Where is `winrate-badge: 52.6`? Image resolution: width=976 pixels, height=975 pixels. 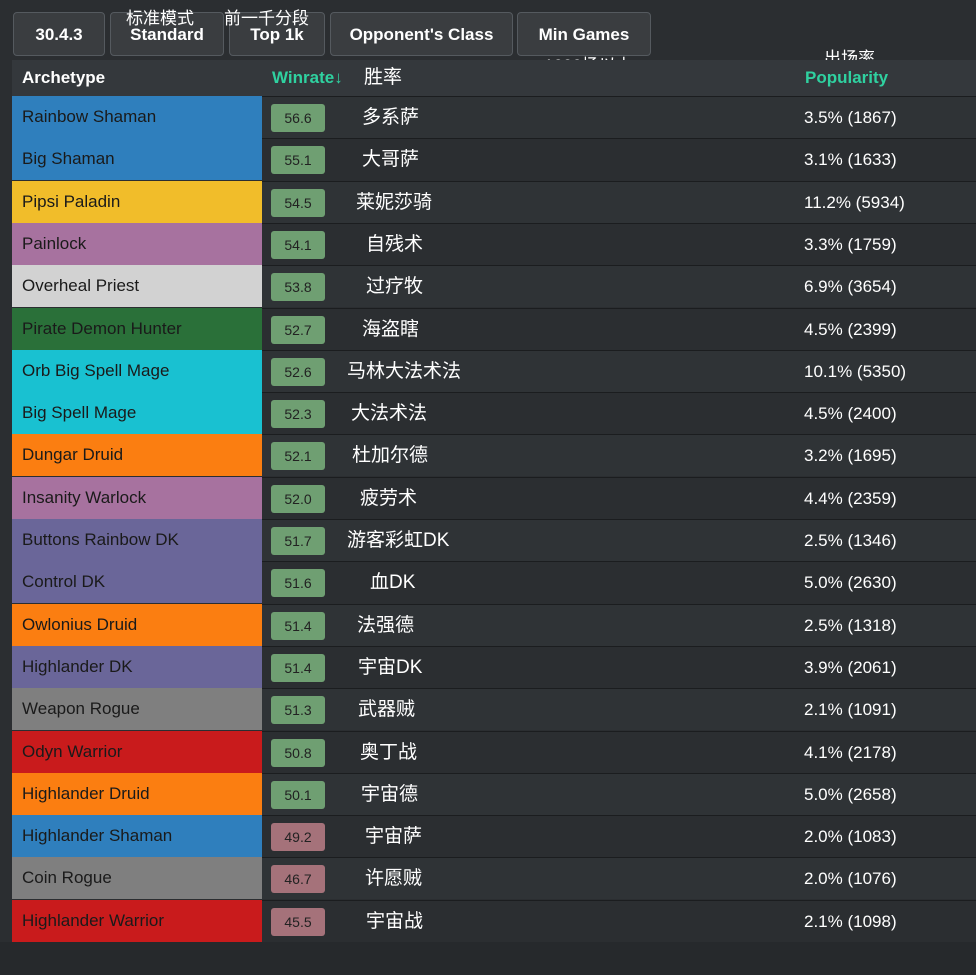 winrate-badge: 52.6 is located at coordinates (298, 371).